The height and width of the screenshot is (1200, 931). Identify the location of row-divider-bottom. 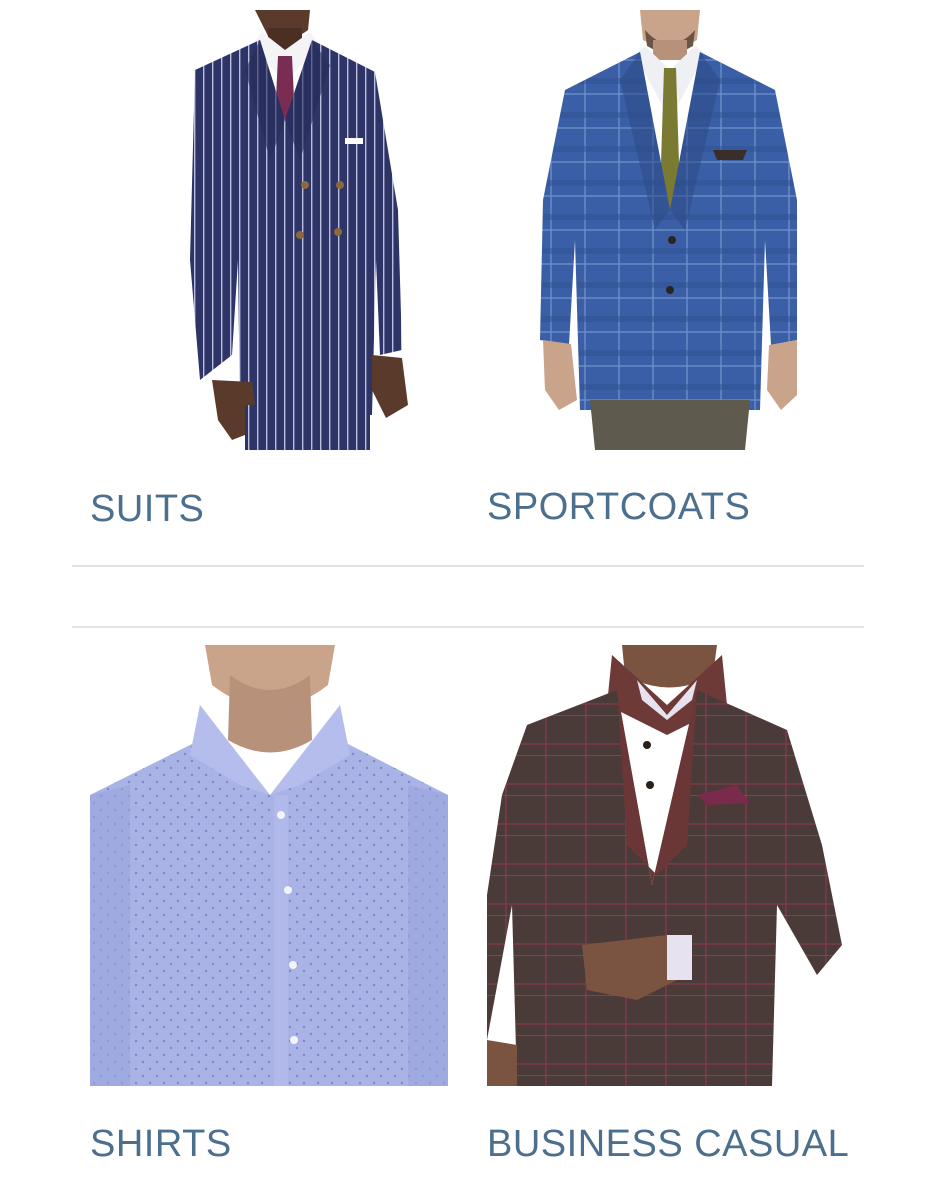
(468, 627).